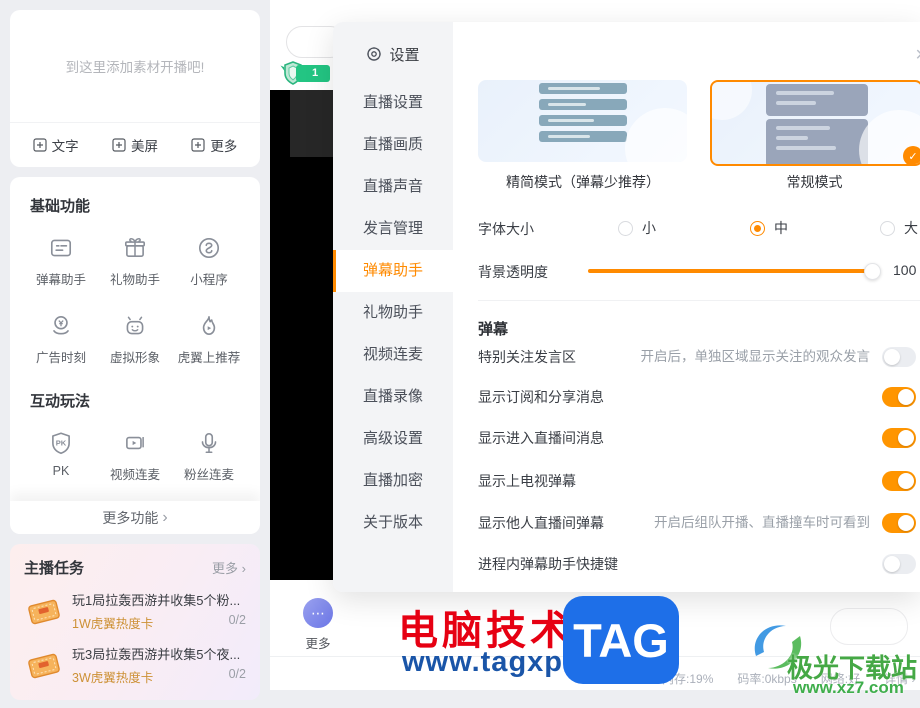 The width and height of the screenshot is (920, 708). Describe the element at coordinates (135, 455) in the screenshot. I see `feature-video-link: 视频连麦` at that location.